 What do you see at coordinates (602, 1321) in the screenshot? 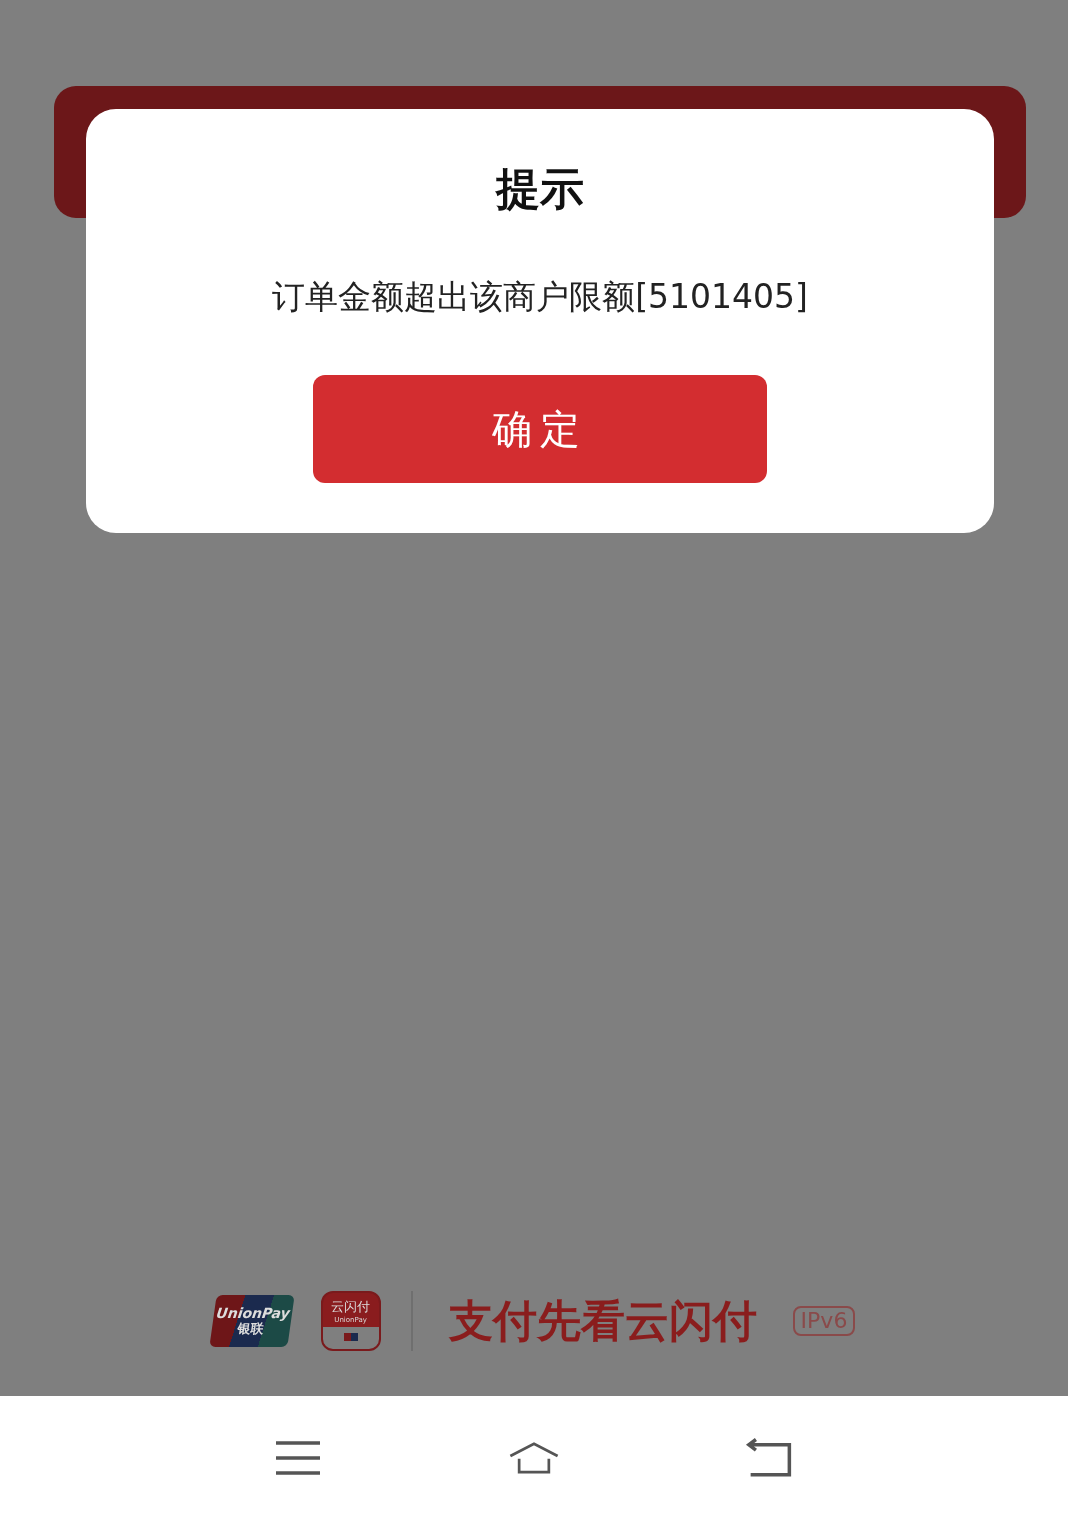
I see `slogan: 支付先看云闪付` at bounding box center [602, 1321].